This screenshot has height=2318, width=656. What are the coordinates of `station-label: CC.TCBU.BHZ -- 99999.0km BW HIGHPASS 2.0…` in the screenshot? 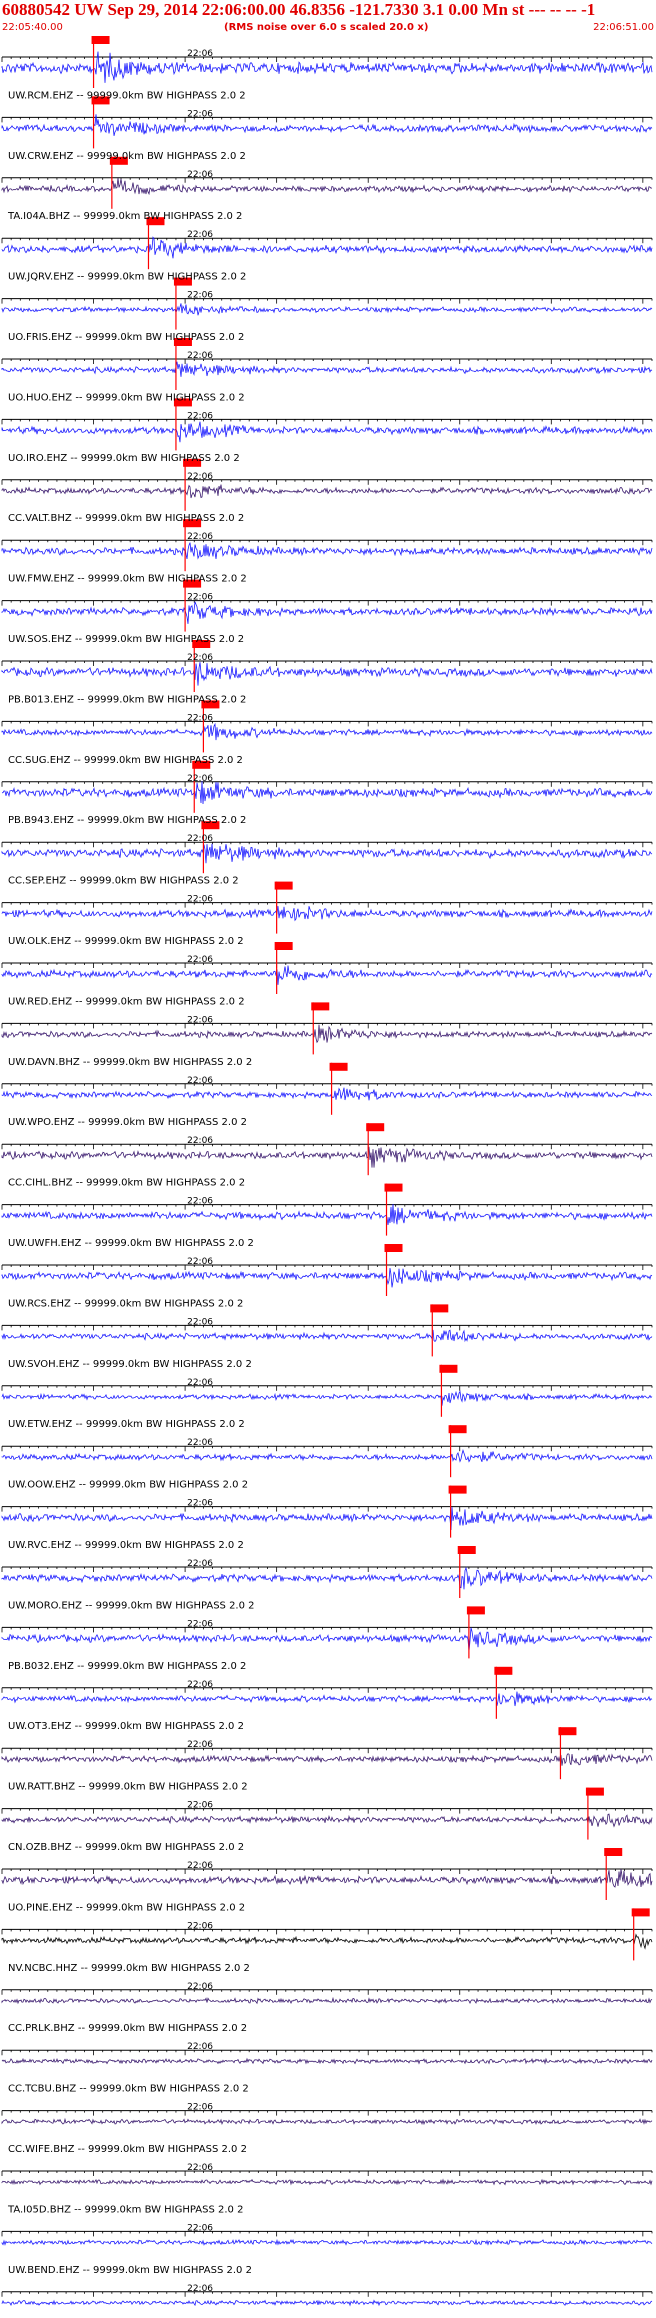 It's located at (128, 2089).